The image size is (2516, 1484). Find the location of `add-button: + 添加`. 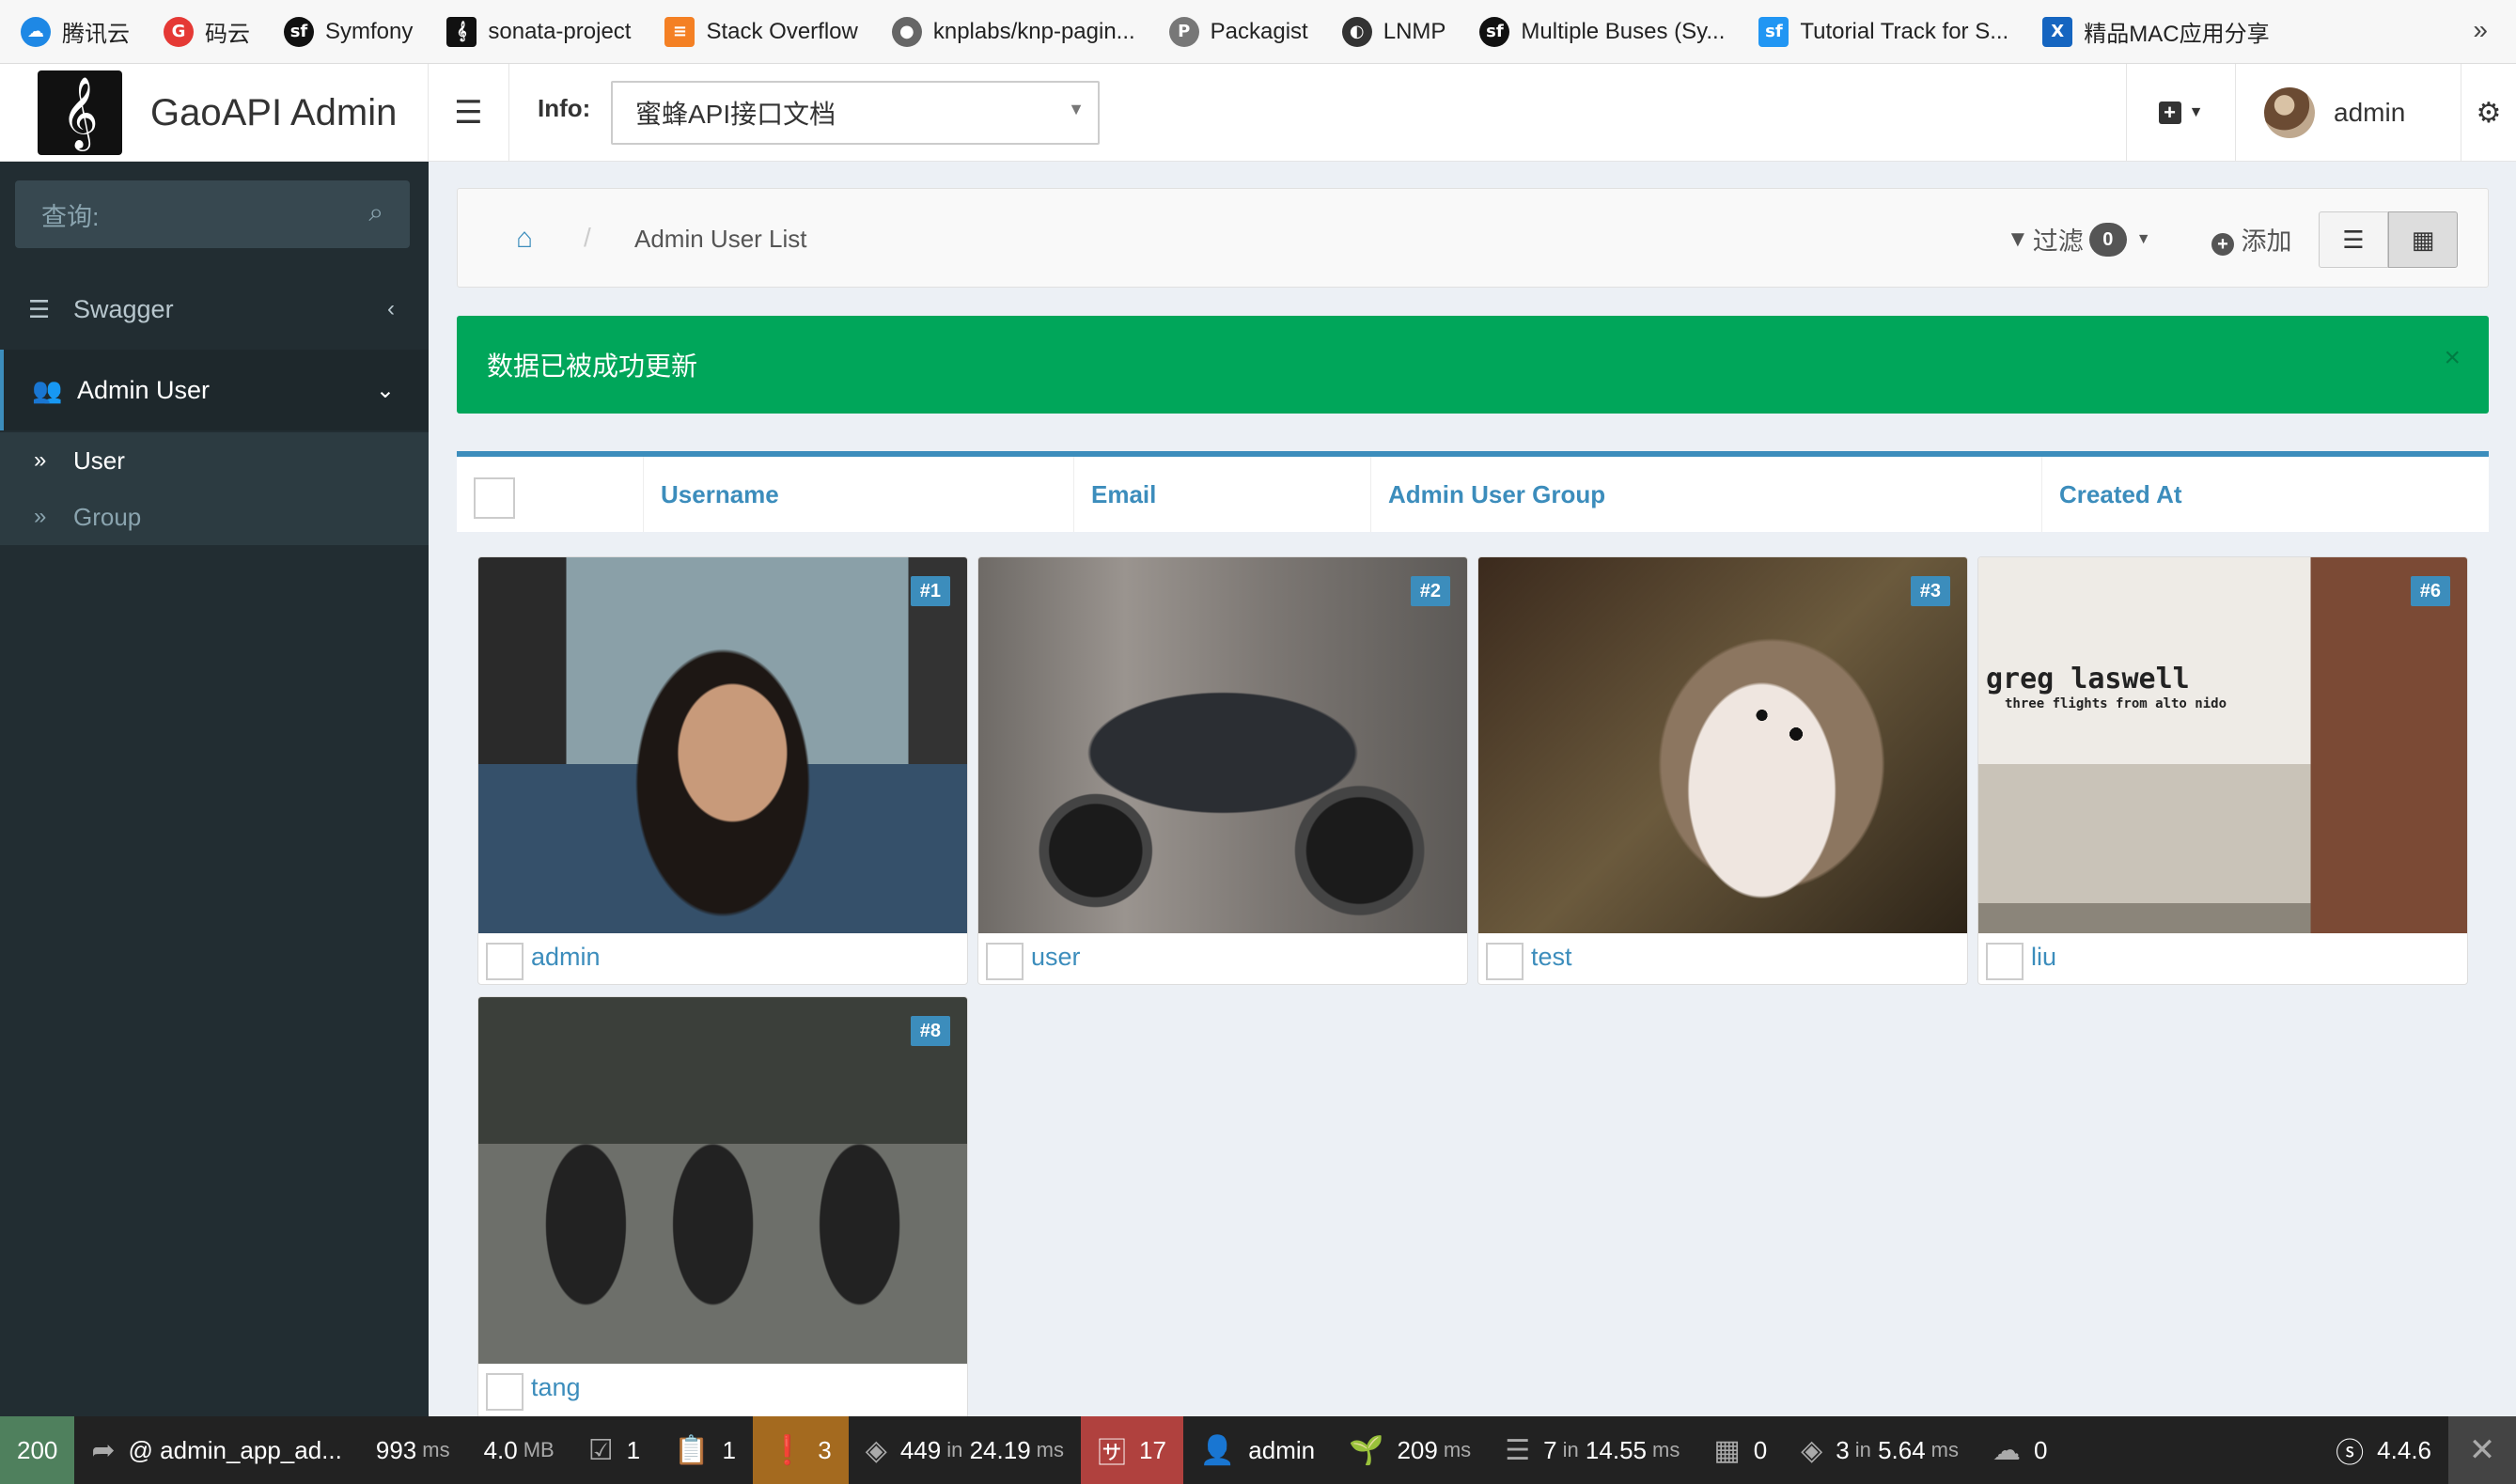

add-button: + 添加 is located at coordinates (2251, 239).